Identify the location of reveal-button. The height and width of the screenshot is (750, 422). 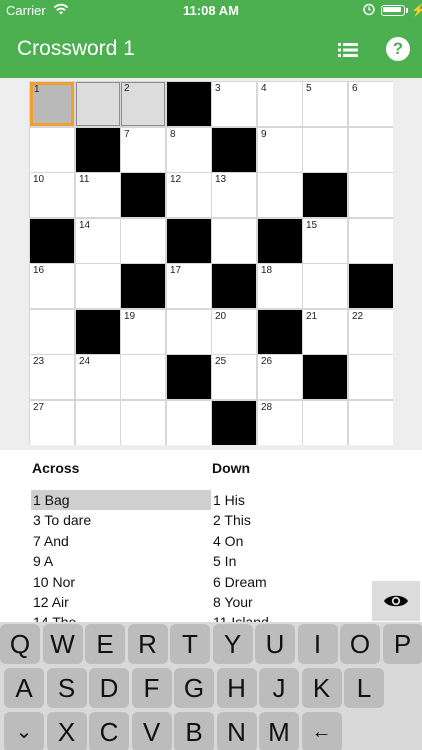
(396, 601).